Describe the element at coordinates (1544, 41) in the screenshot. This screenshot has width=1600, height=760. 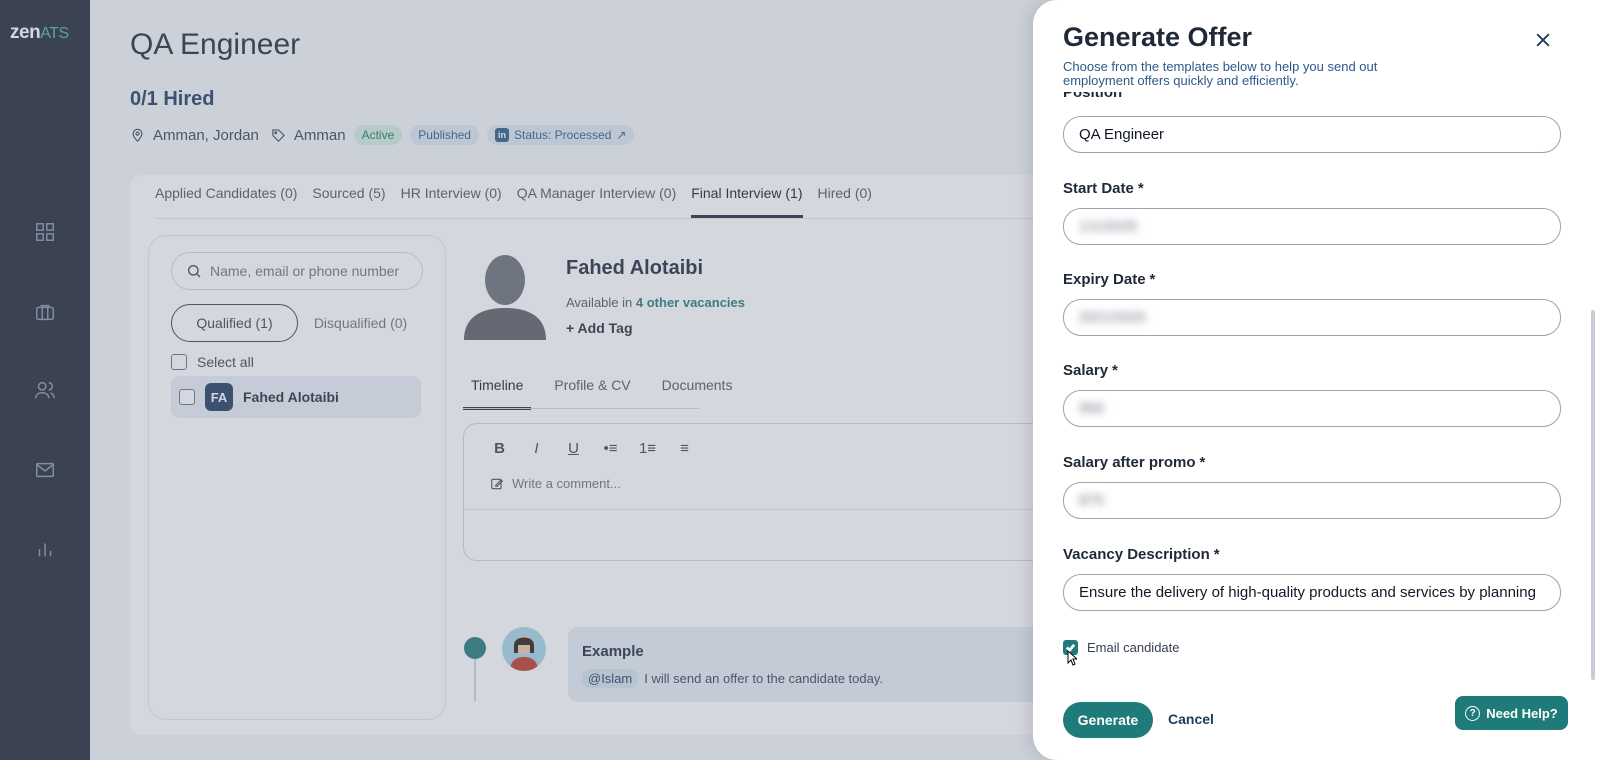
I see `close-icon` at that location.